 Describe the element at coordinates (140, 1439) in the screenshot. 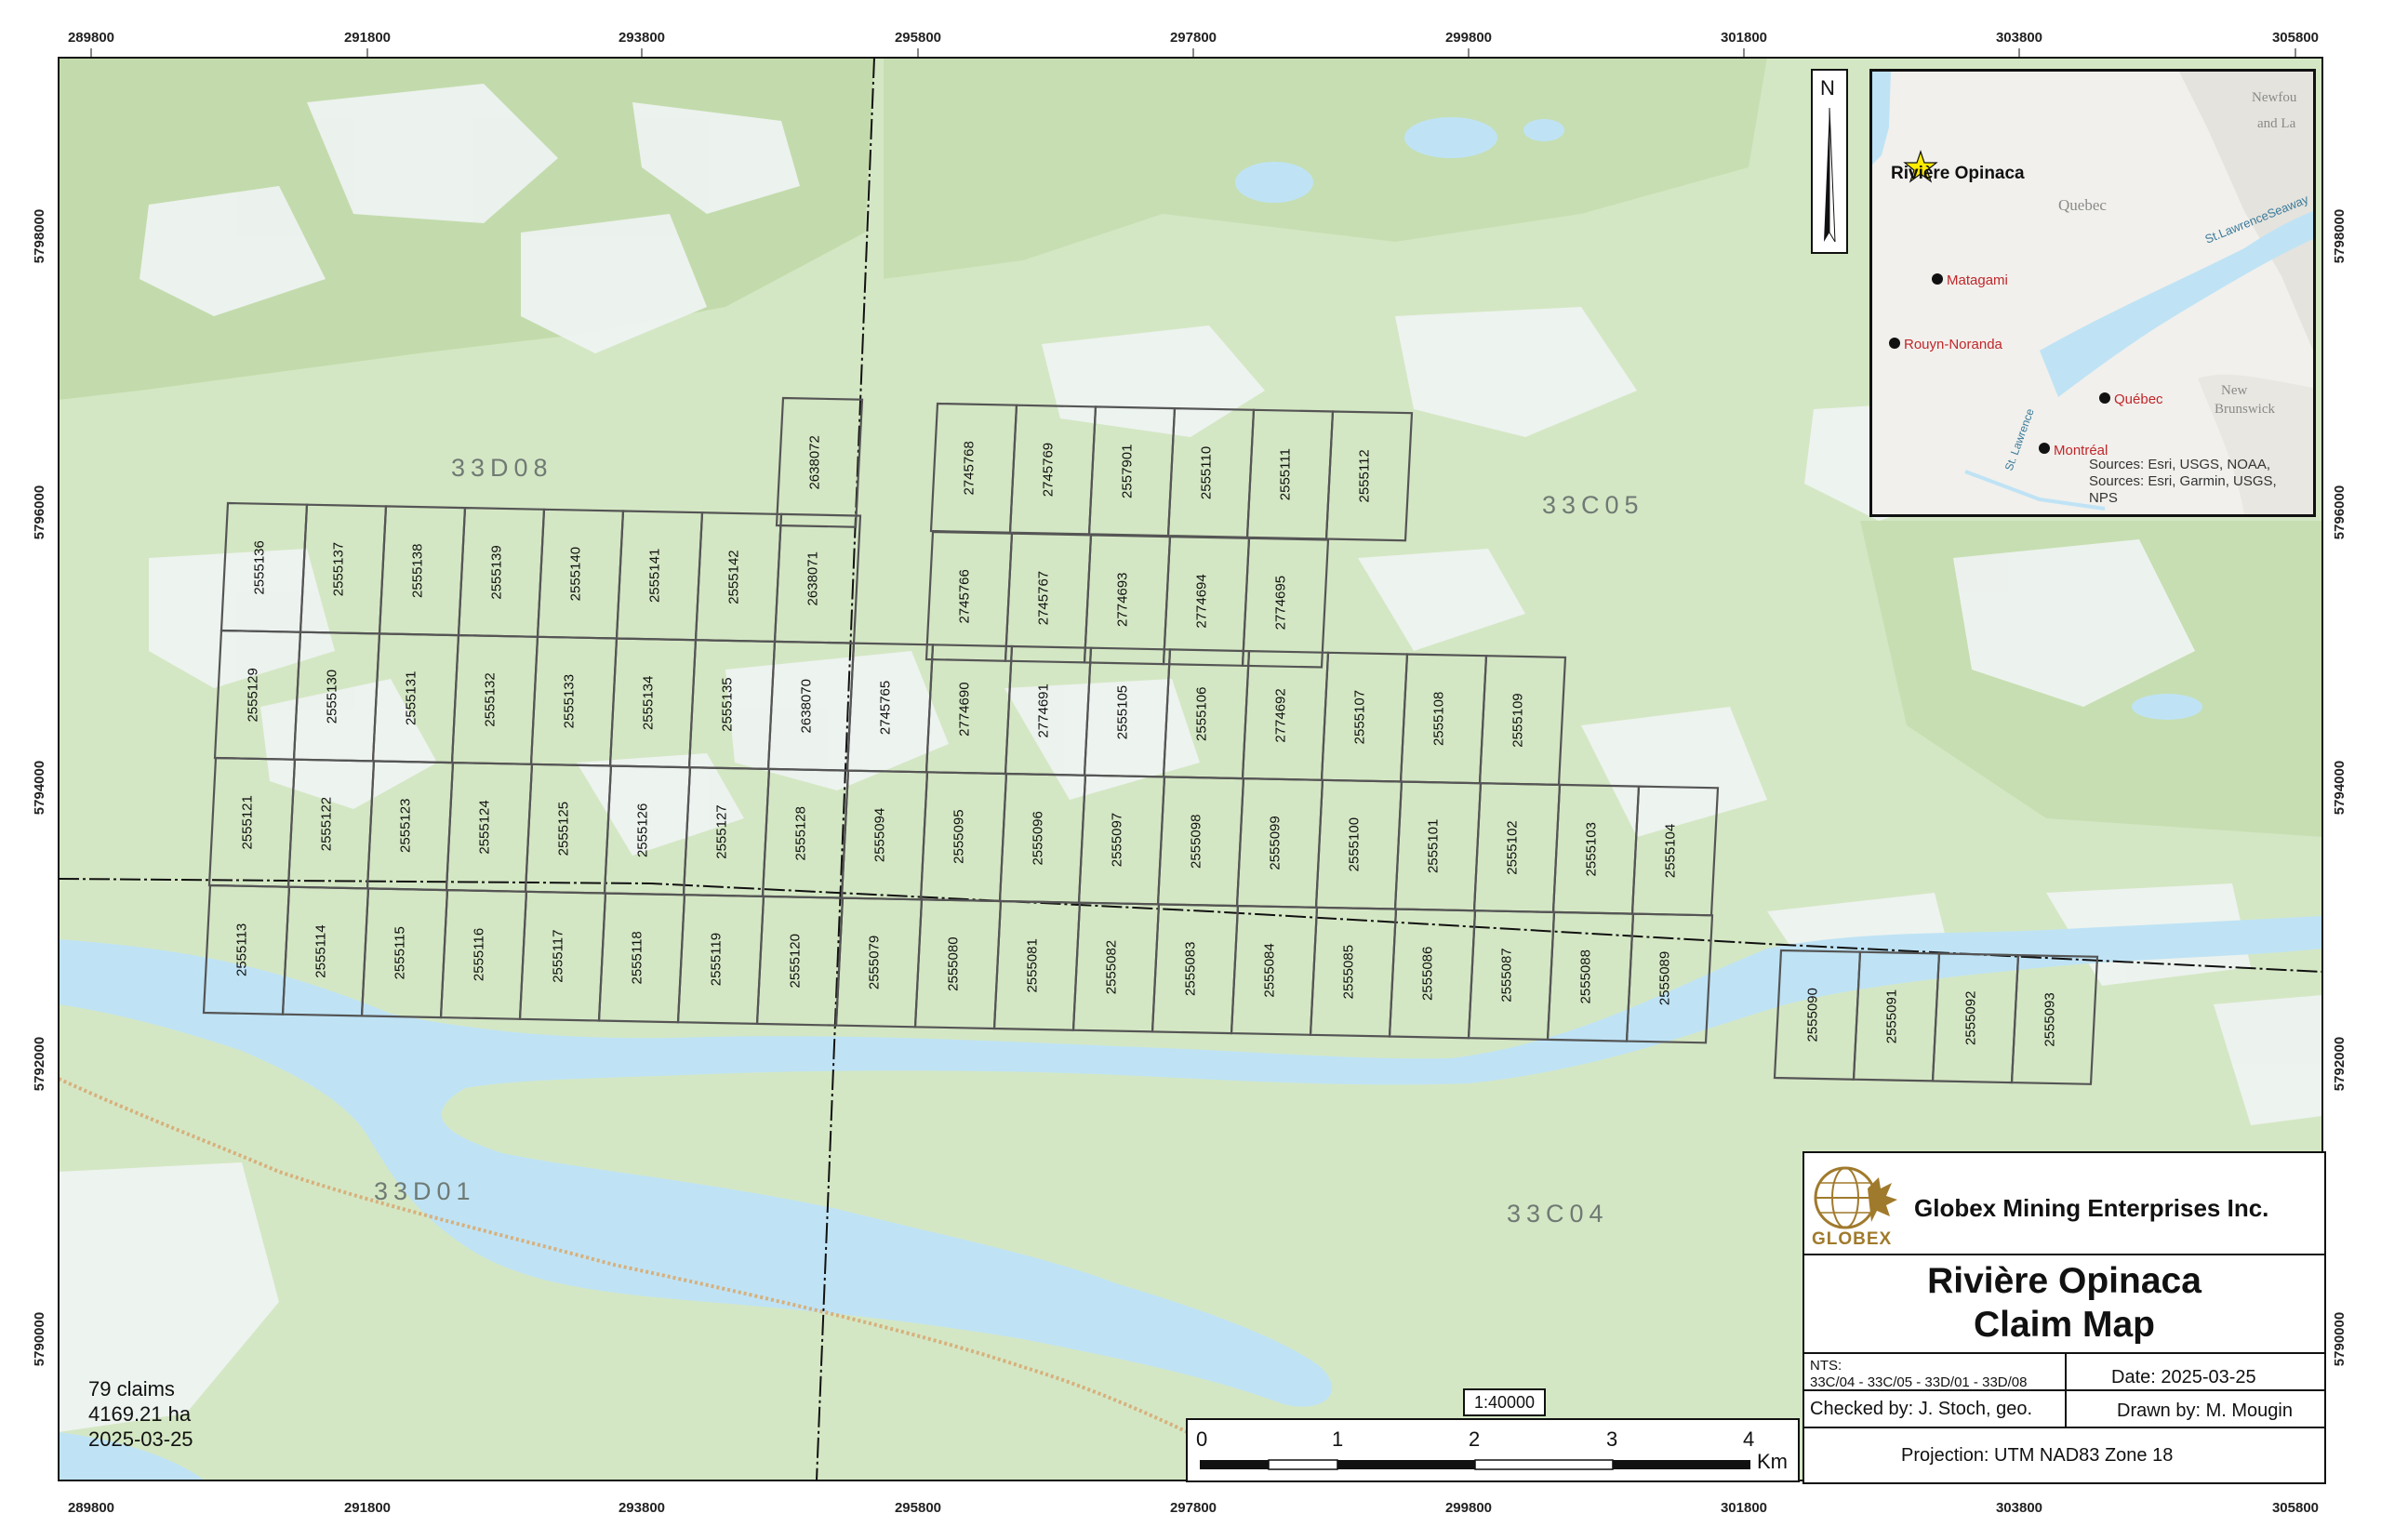

I see `claim-date: 2025-03-25` at that location.